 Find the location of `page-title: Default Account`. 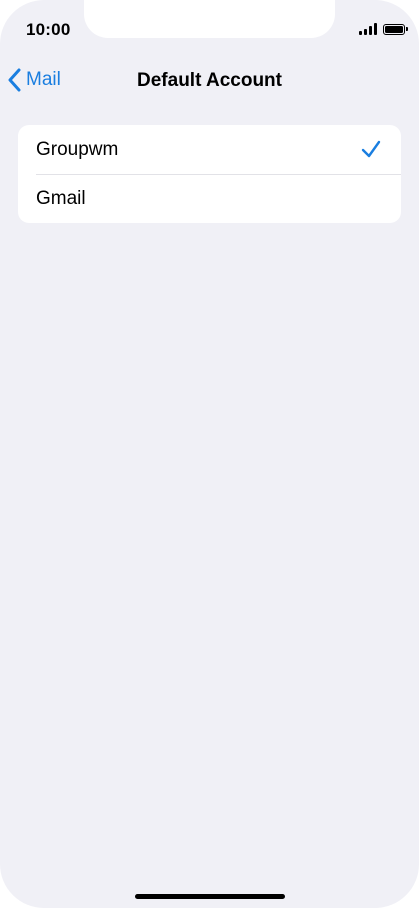

page-title: Default Account is located at coordinates (209, 80).